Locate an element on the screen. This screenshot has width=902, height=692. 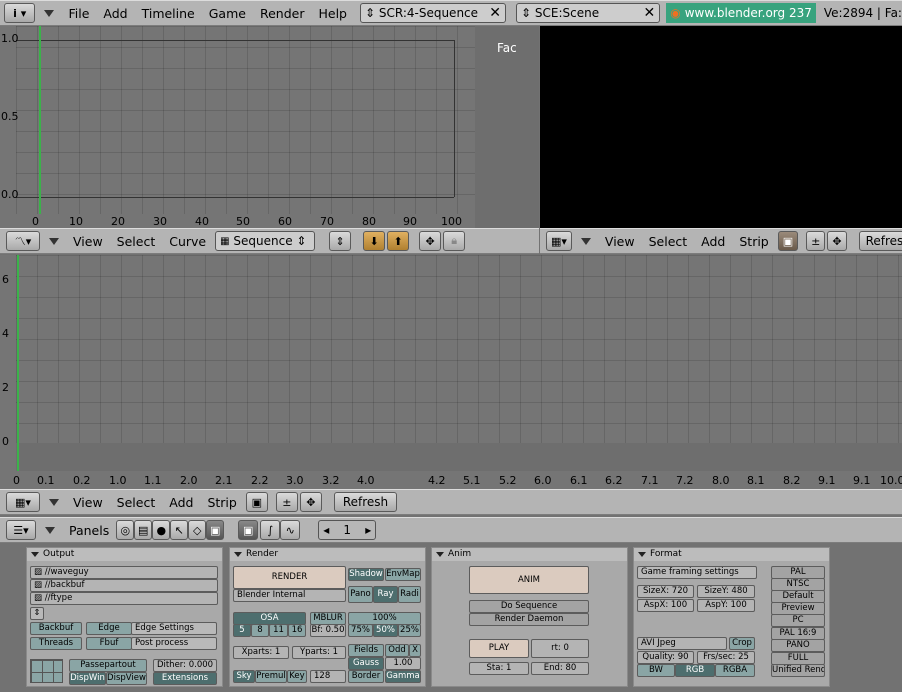
extensions-toggle: Extensions is located at coordinates (185, 678).